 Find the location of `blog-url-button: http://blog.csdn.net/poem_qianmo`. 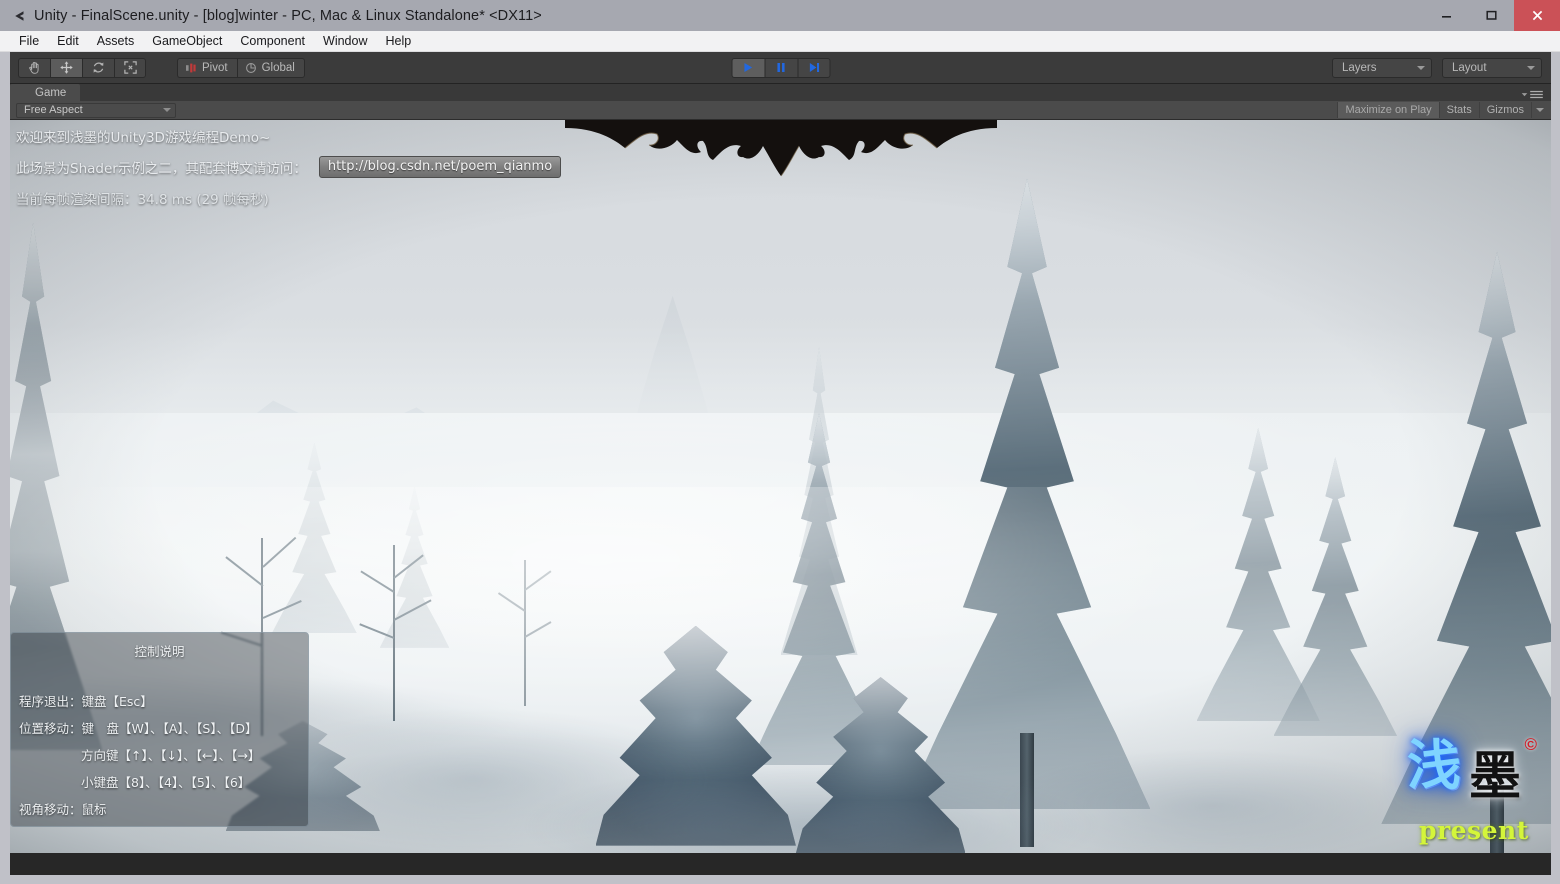

blog-url-button: http://blog.csdn.net/poem_qianmo is located at coordinates (440, 167).